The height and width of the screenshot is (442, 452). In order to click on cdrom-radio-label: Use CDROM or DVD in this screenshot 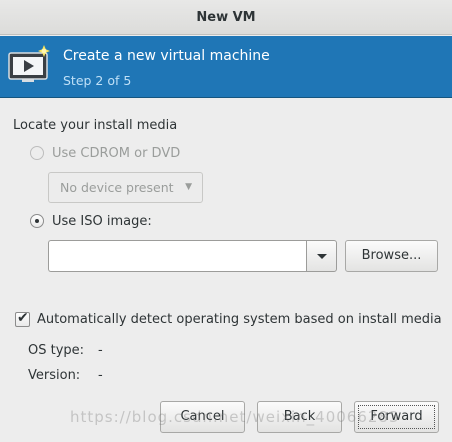, I will do `click(116, 153)`.